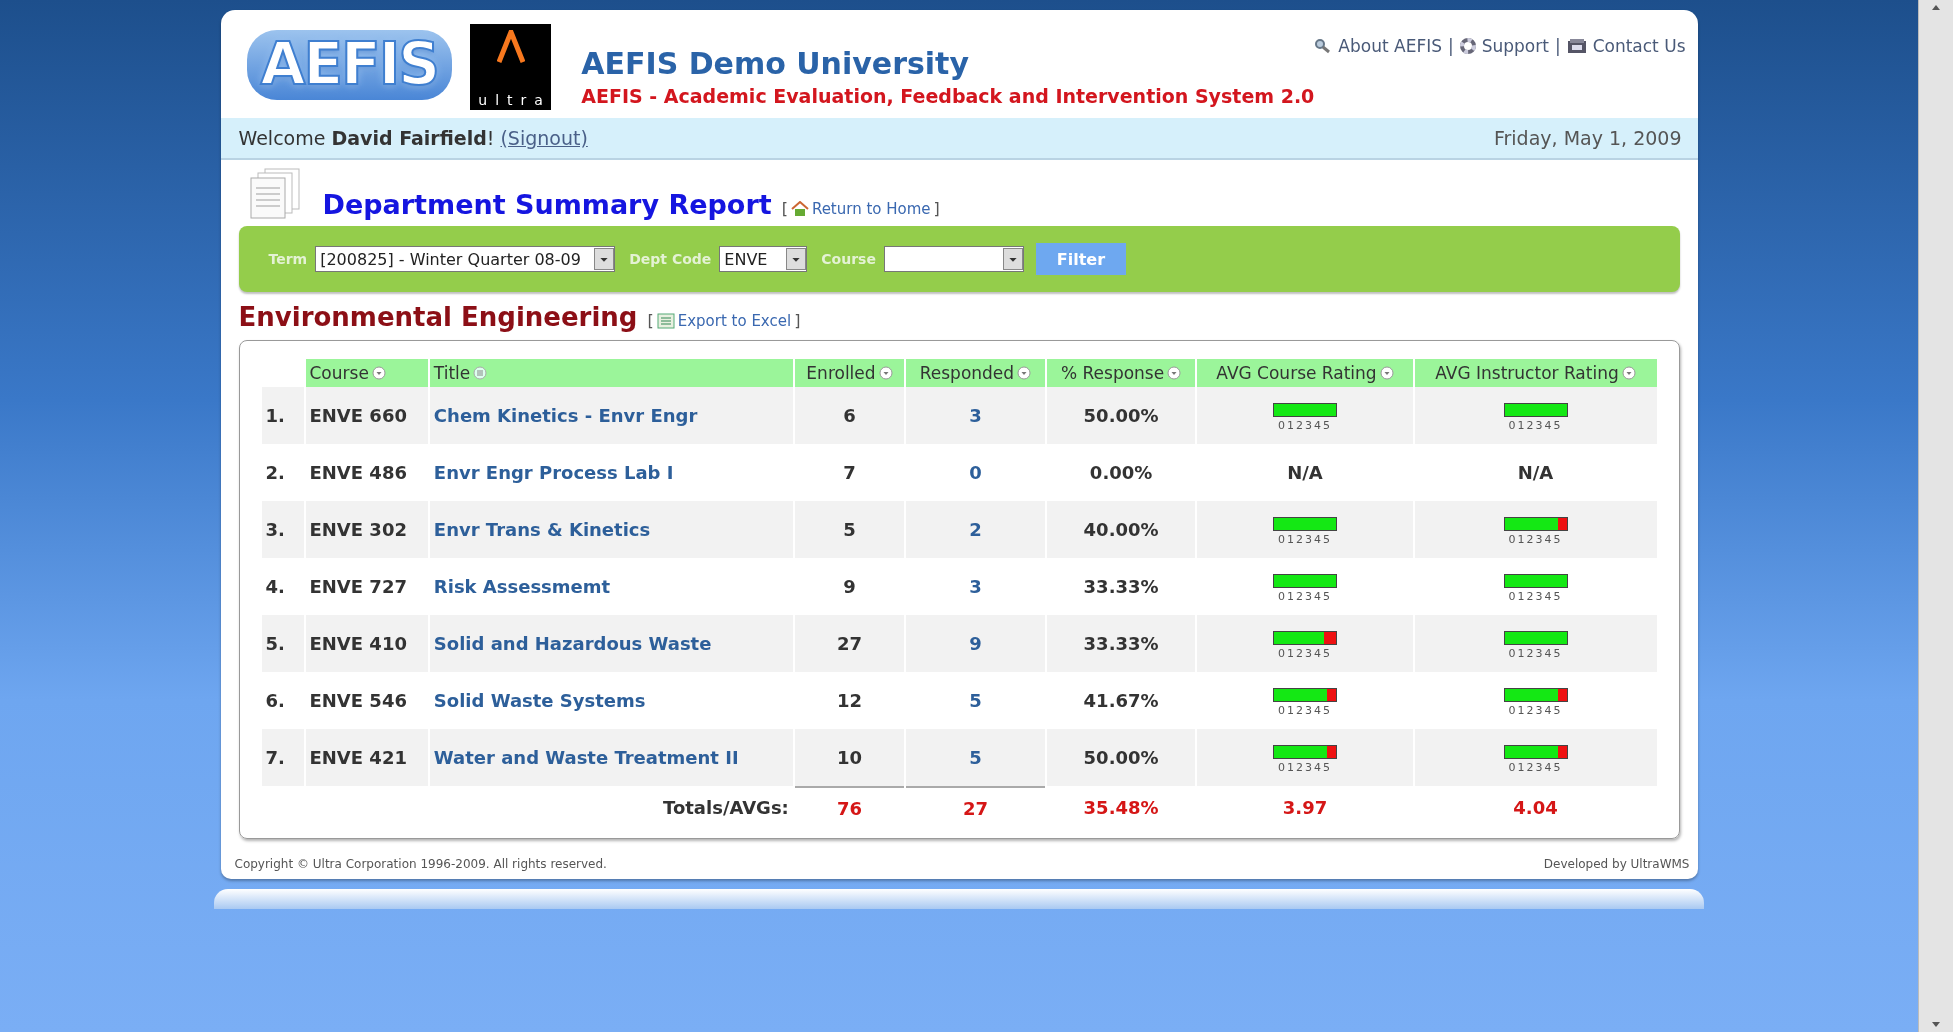 This screenshot has height=1032, width=1953. Describe the element at coordinates (275, 530) in the screenshot. I see `row-number: 3.` at that location.